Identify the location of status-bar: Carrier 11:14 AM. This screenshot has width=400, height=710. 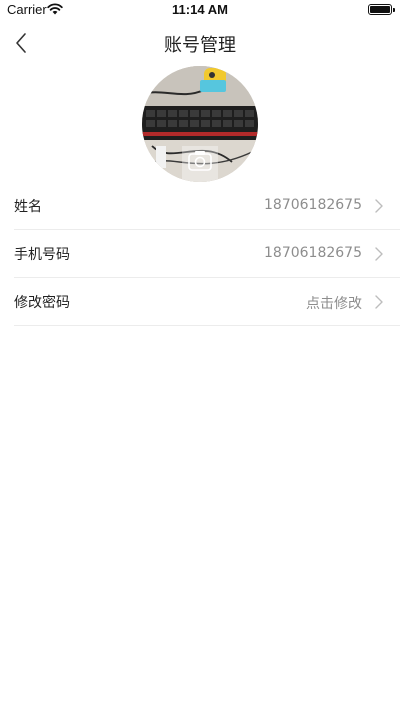
(200, 10).